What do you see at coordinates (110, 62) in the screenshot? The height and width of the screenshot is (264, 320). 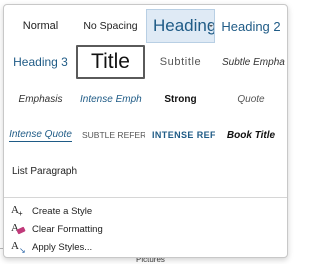 I see `style-title: Title` at bounding box center [110, 62].